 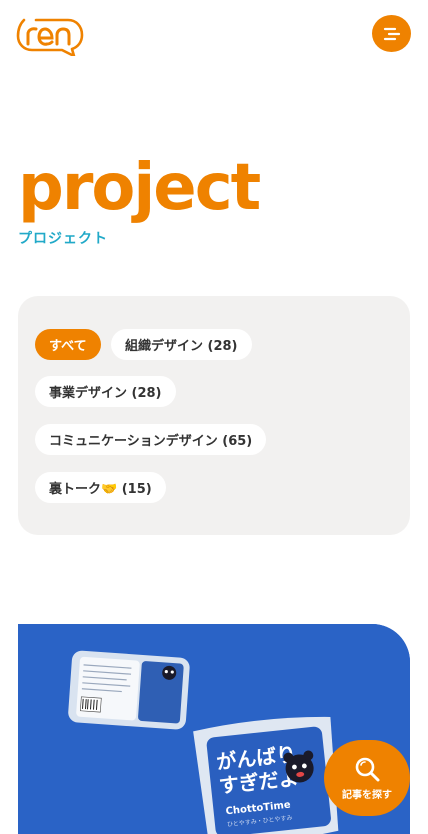 I want to click on filter-chip-behind-talk: 裏トーク🤝 (15), so click(x=100, y=487).